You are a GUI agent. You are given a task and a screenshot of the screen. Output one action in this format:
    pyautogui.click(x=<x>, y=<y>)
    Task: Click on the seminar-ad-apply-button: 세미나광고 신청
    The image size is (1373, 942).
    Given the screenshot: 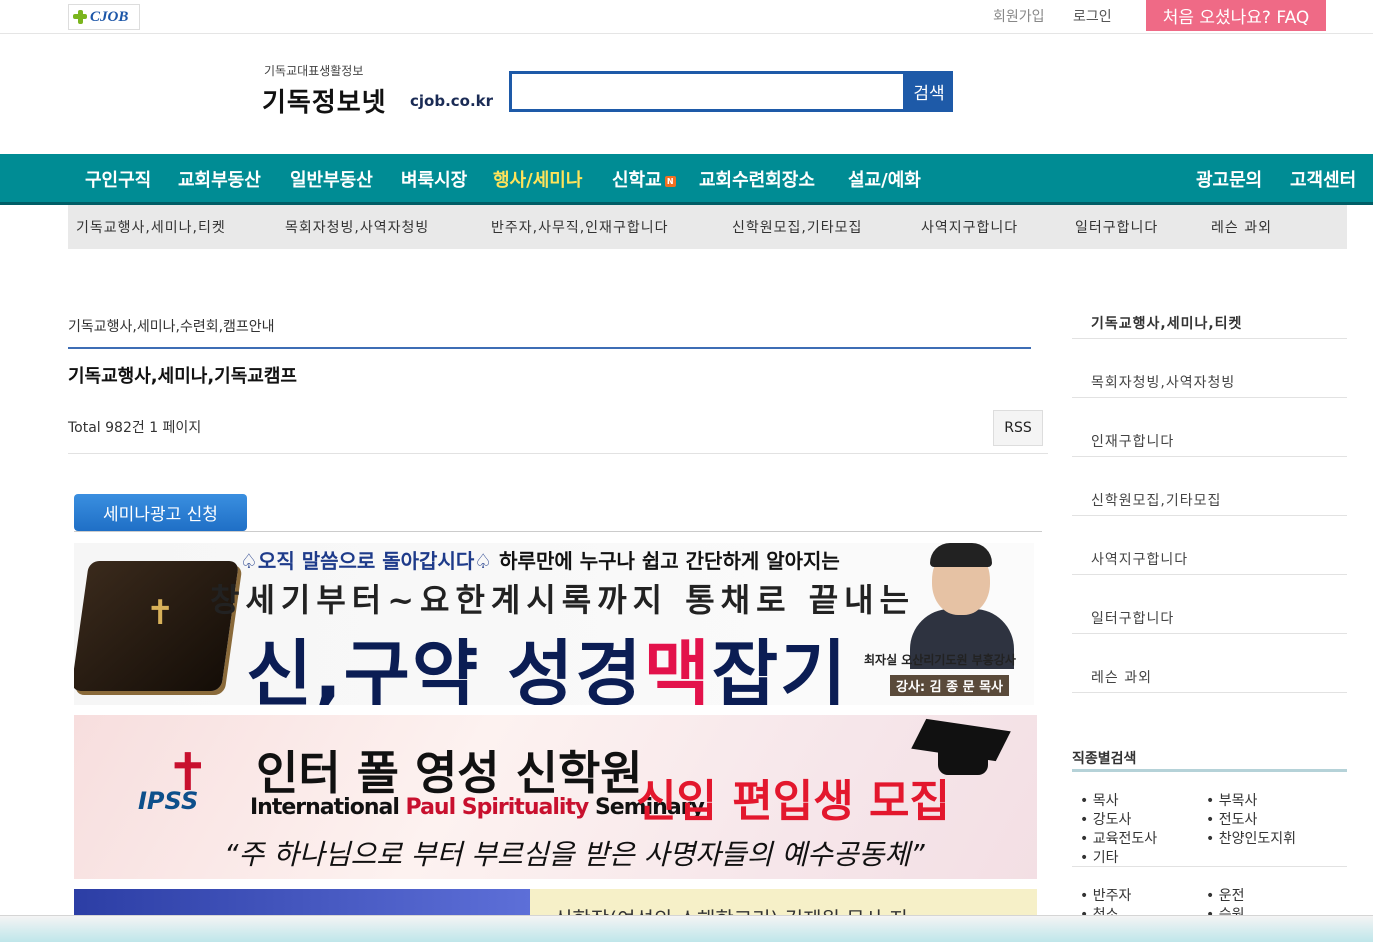 What is the action you would take?
    pyautogui.click(x=160, y=512)
    